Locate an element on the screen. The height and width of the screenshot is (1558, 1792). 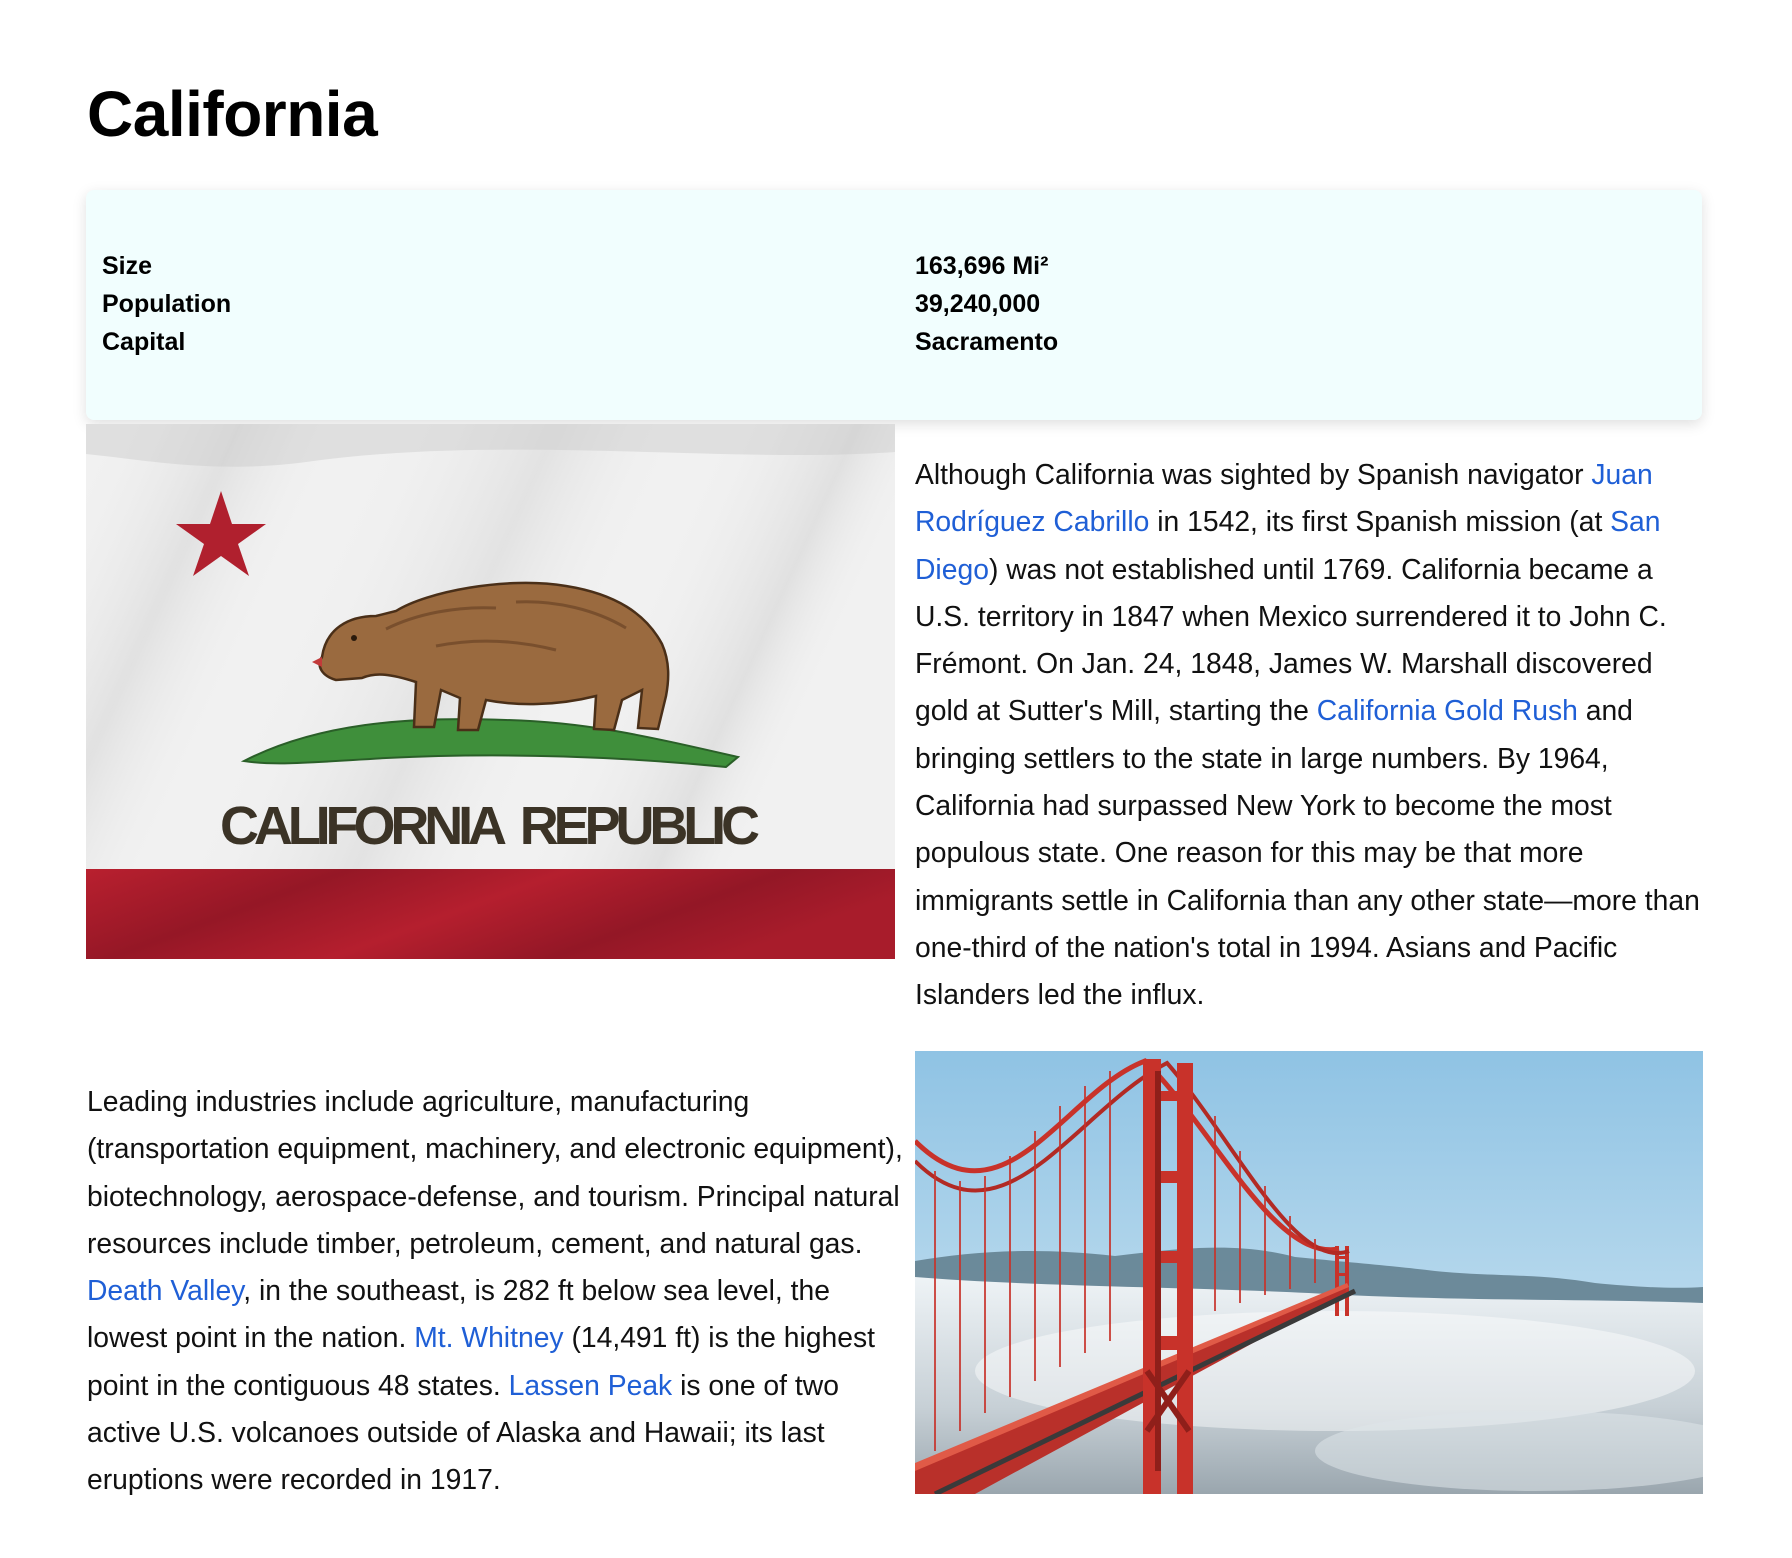
history-text-2: in 1542, its first Spanish mission (at is located at coordinates (1380, 521).